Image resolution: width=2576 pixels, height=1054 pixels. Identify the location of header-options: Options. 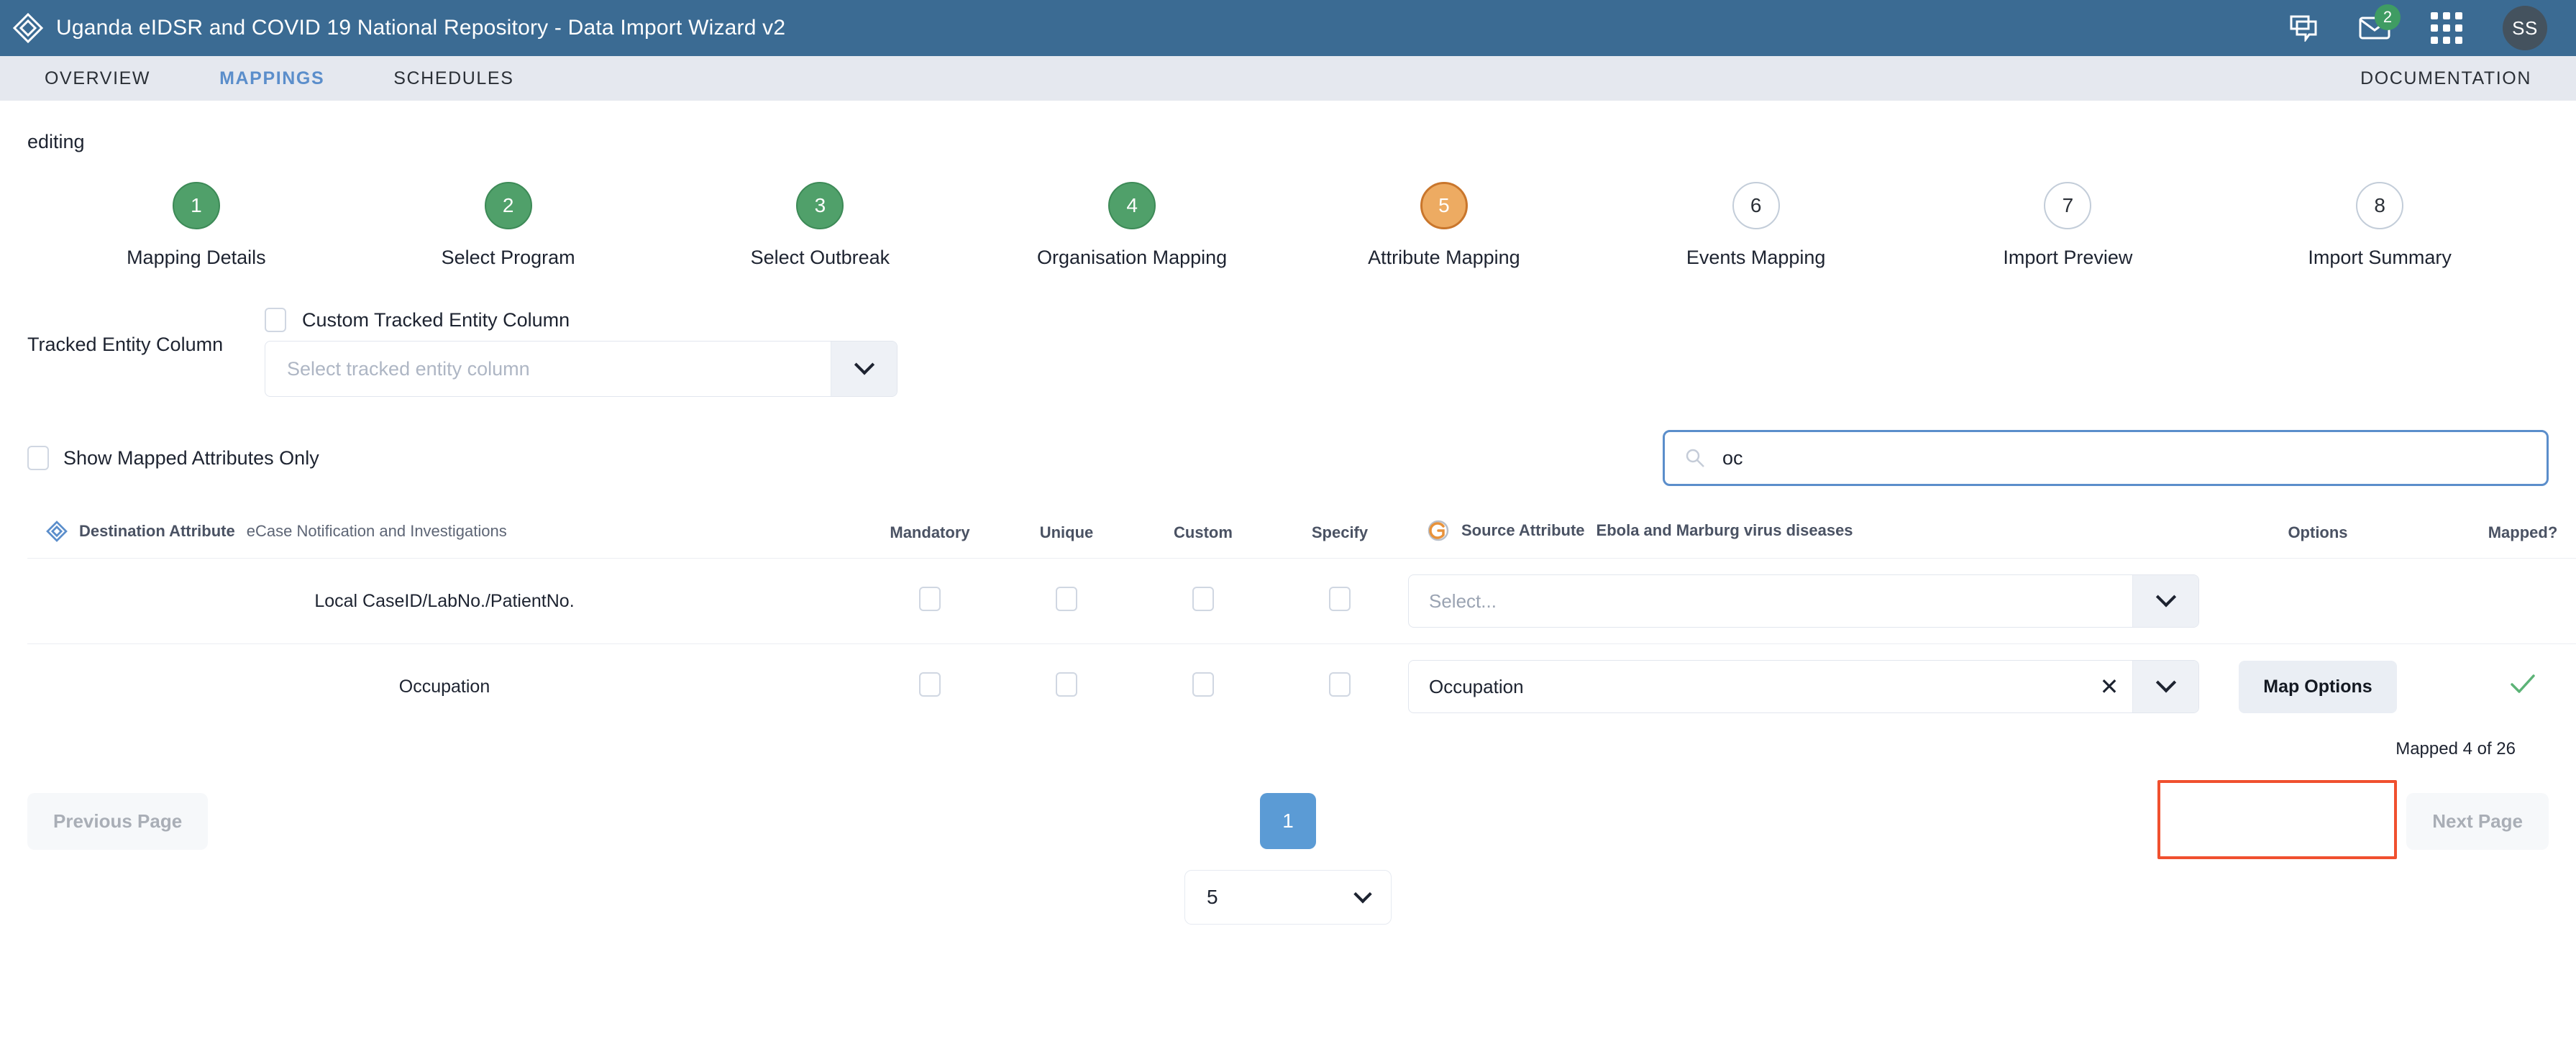
(2318, 532).